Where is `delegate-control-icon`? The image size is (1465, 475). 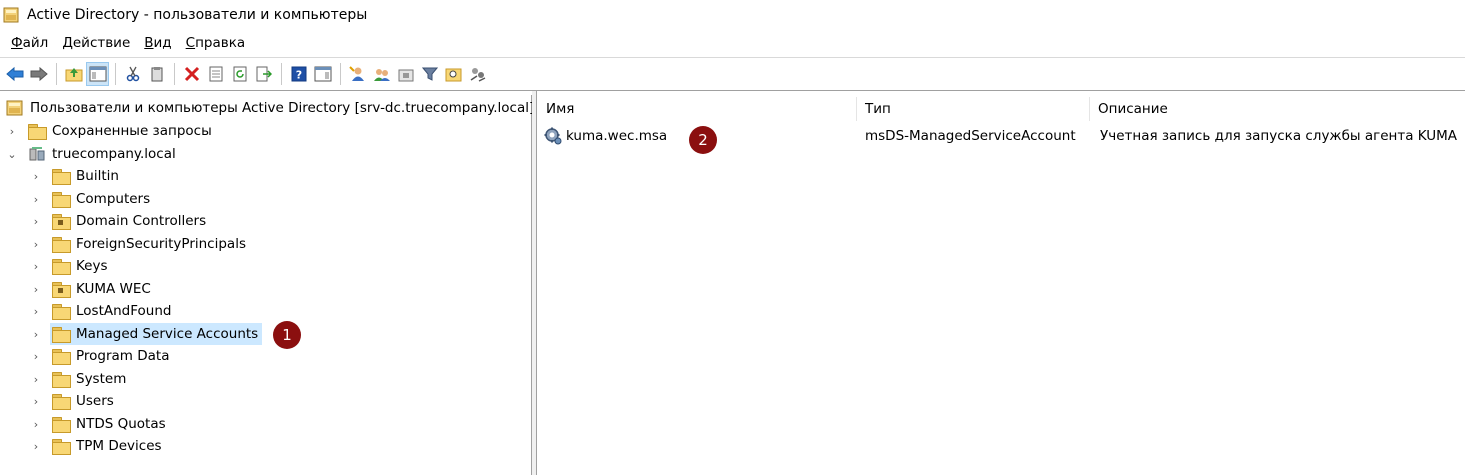
delegate-control-icon is located at coordinates (477, 74).